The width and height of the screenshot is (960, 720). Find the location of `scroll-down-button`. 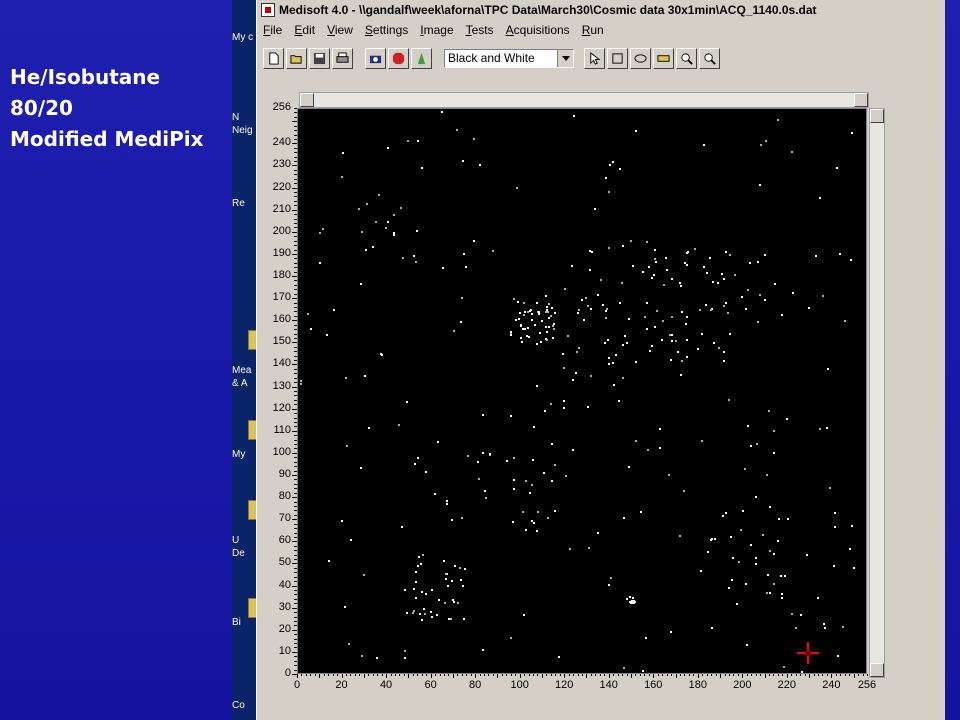

scroll-down-button is located at coordinates (877, 670).